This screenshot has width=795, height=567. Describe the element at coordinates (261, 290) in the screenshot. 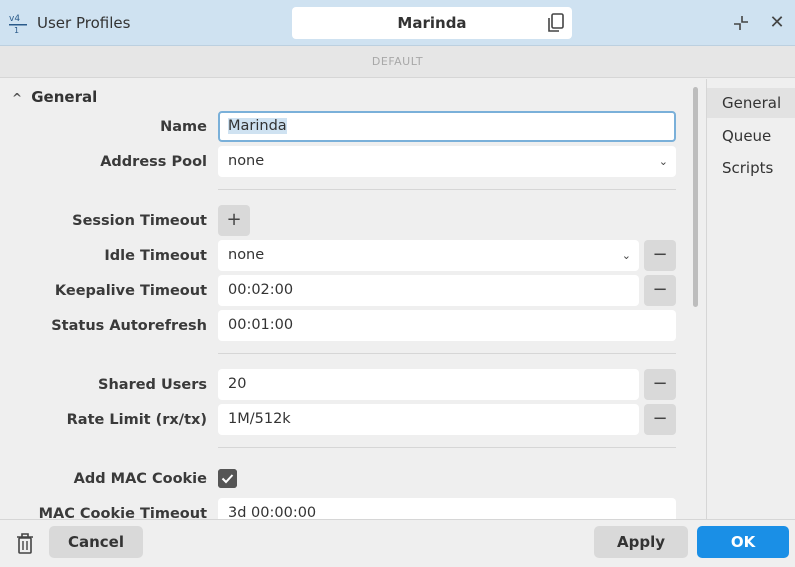

I see `keepalive-timeout-value: 00:02:00` at that location.